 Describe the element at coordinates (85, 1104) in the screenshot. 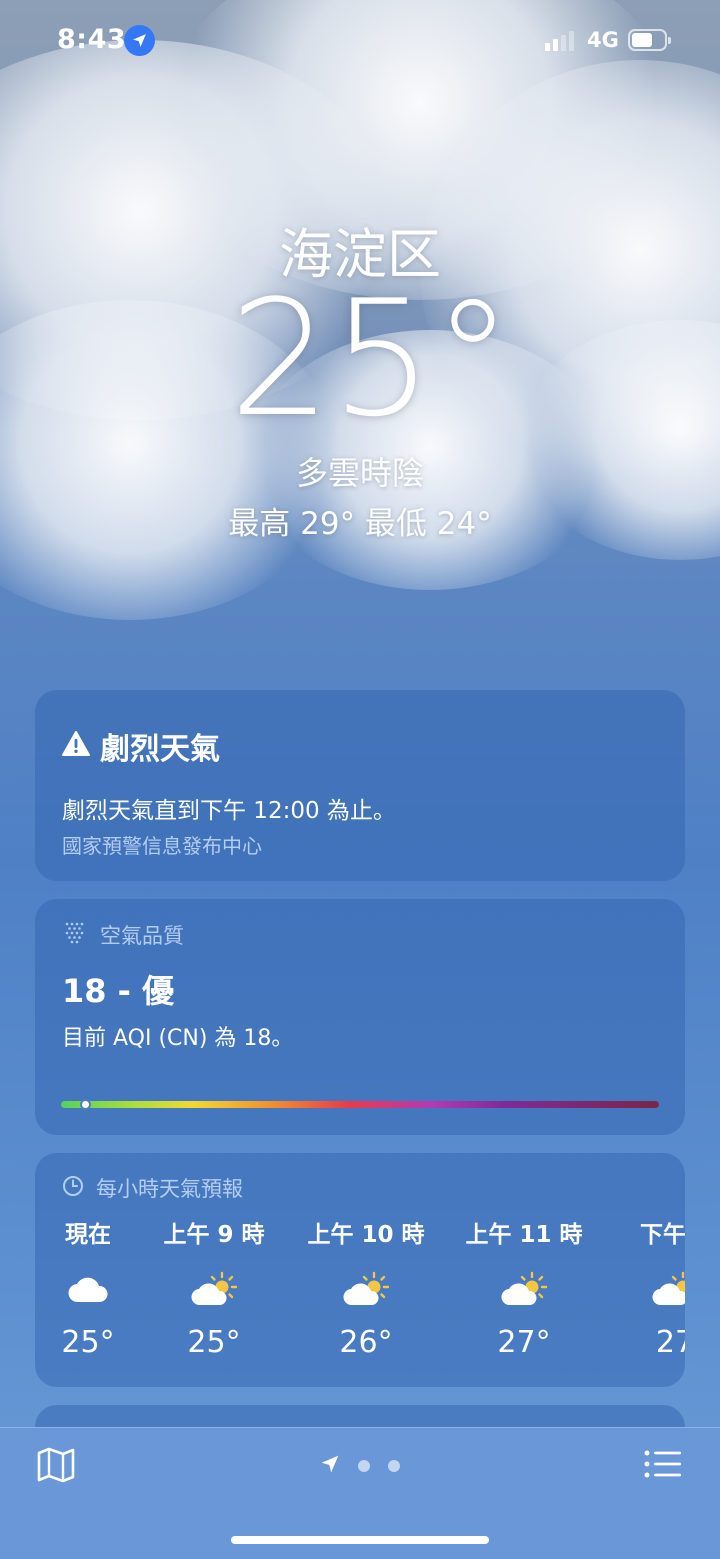

I see `air-quality-level-marker` at that location.